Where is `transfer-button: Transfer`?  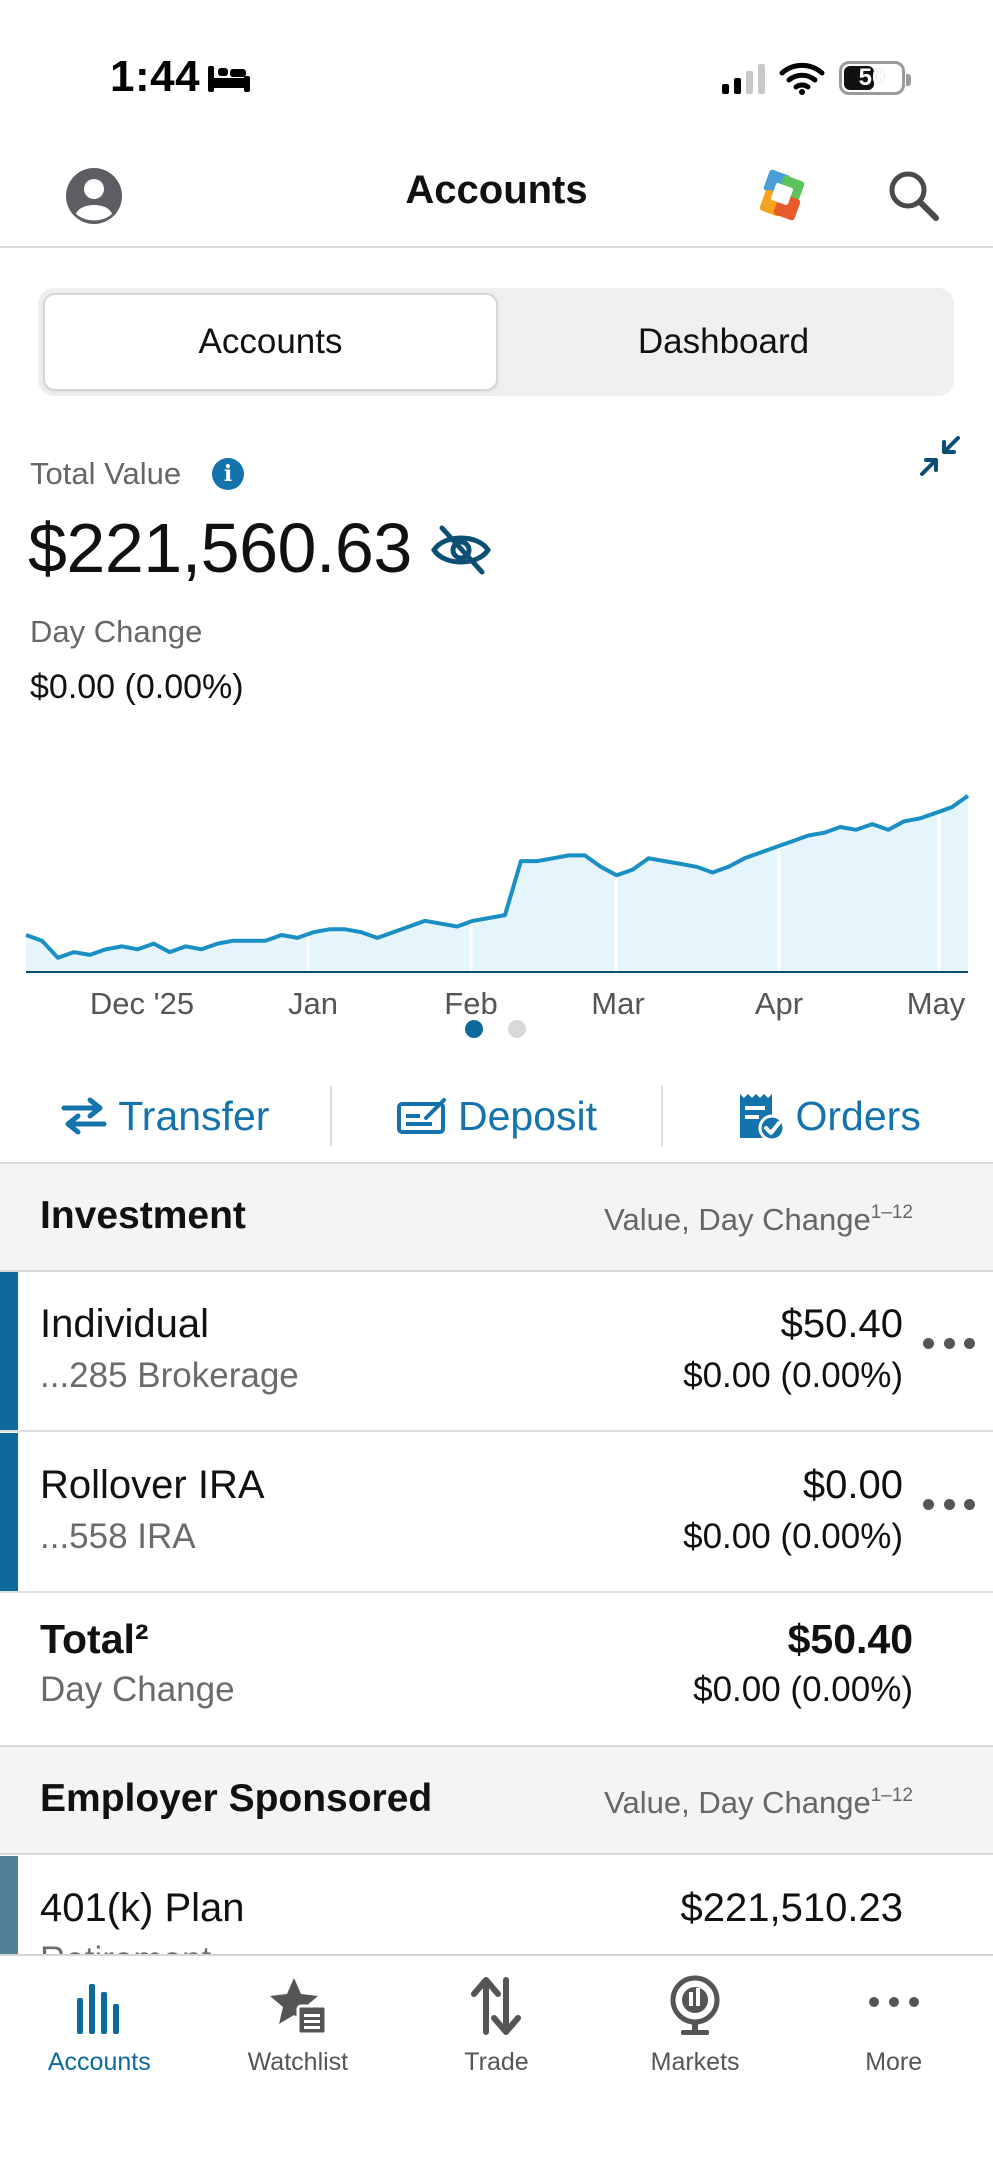
transfer-button: Transfer is located at coordinates (165, 1116).